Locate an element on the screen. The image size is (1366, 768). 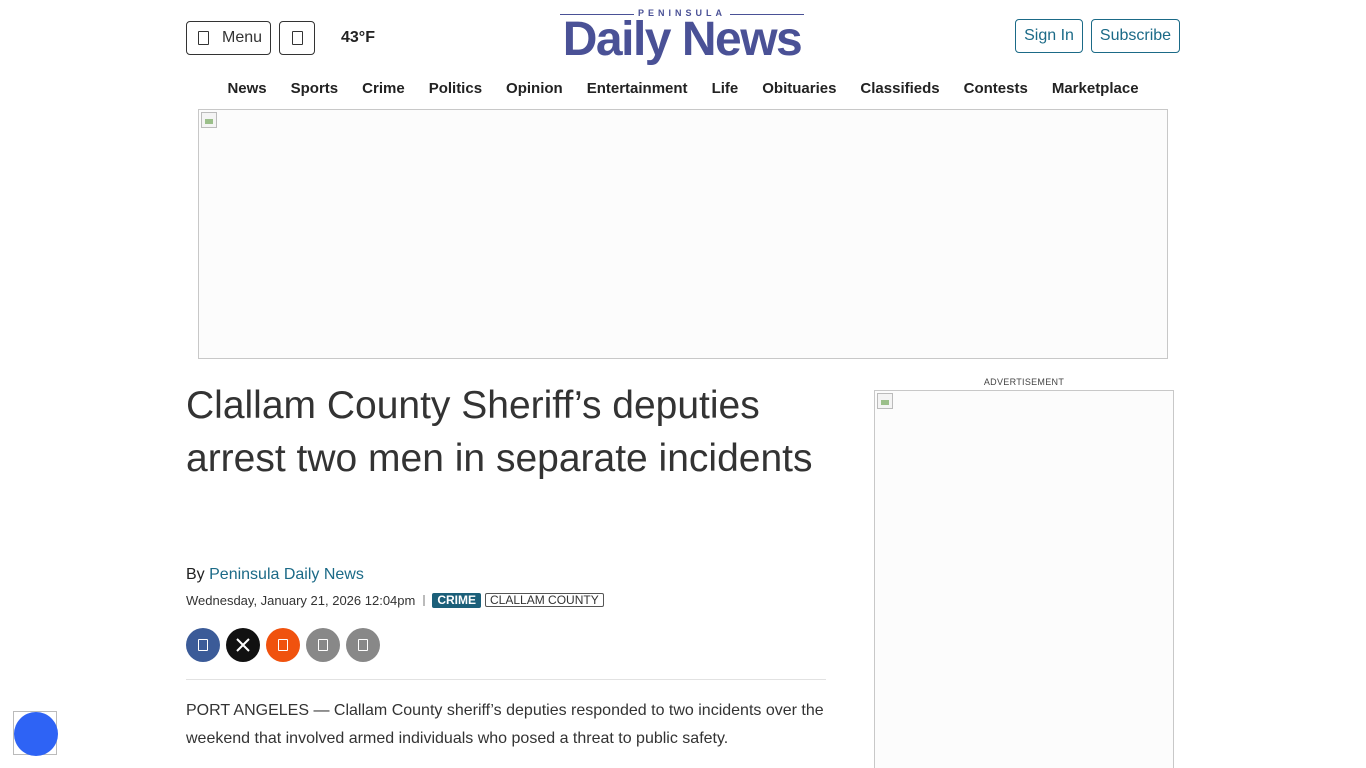
nav-item-entertainment: Entertainment is located at coordinates (637, 90).